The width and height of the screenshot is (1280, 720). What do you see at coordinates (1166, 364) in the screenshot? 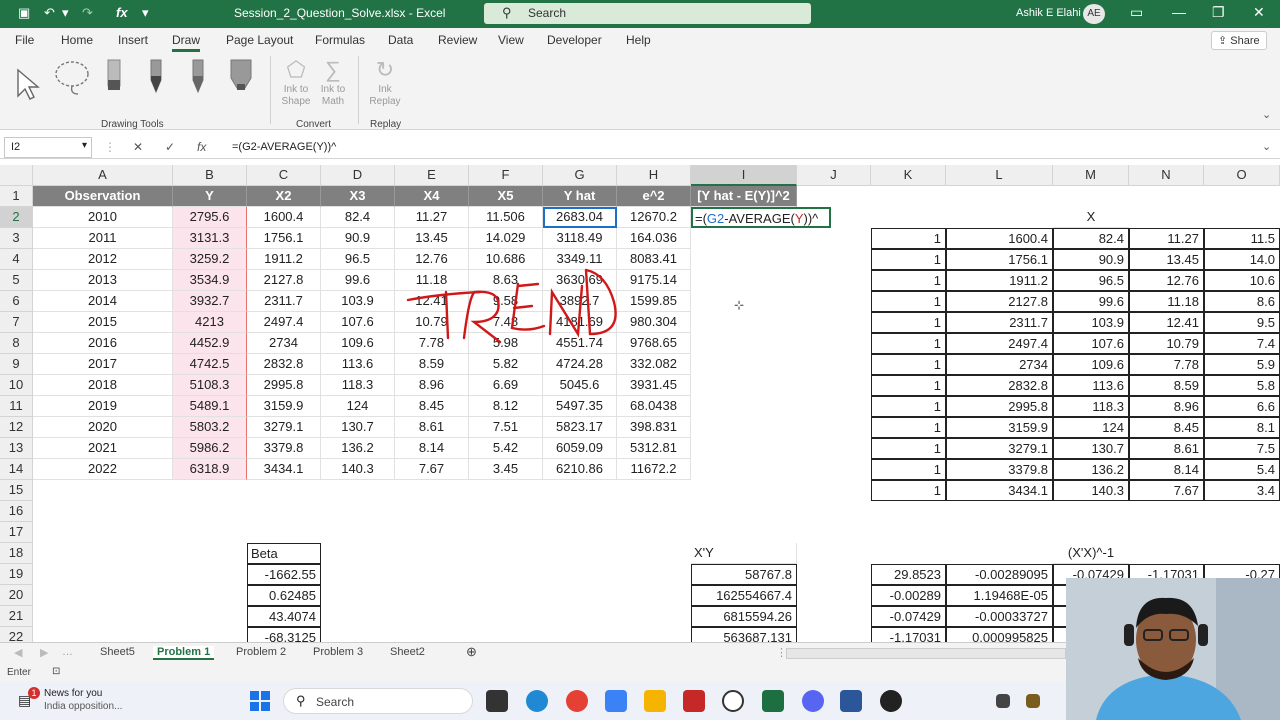
I see `x-matrix-cell: 7.78` at bounding box center [1166, 364].